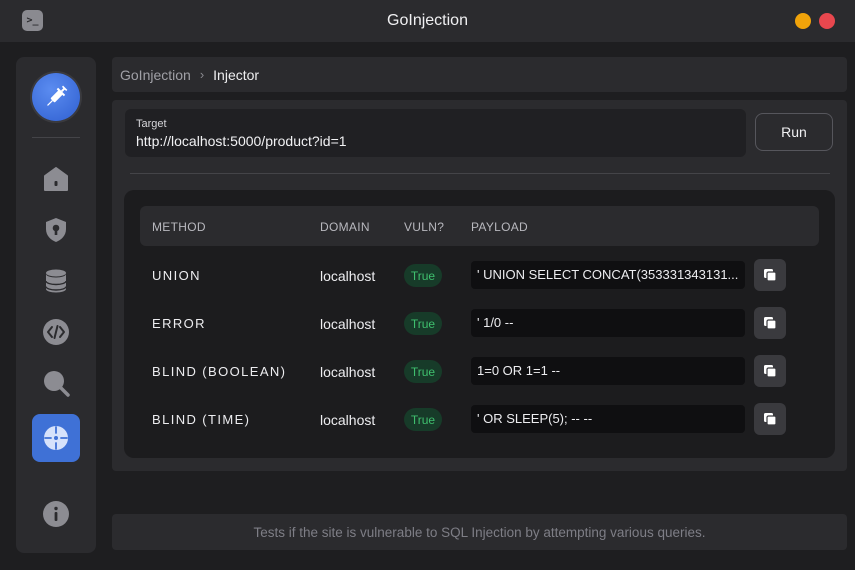 The width and height of the screenshot is (855, 570). I want to click on sidebar-item-home, so click(56, 179).